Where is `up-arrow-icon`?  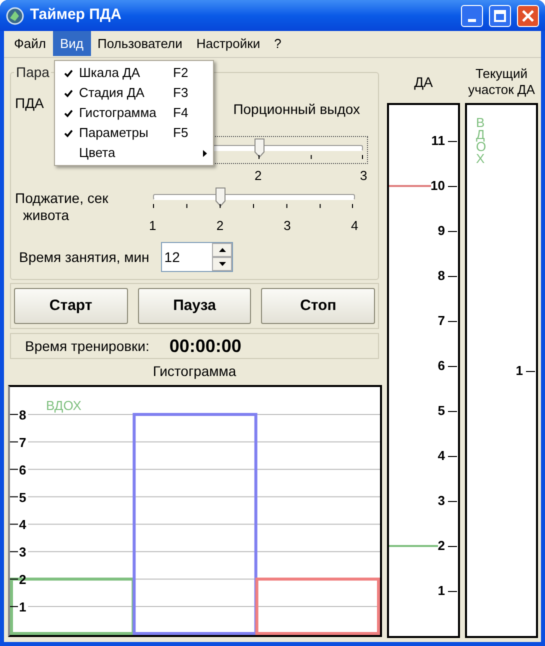
up-arrow-icon is located at coordinates (222, 250).